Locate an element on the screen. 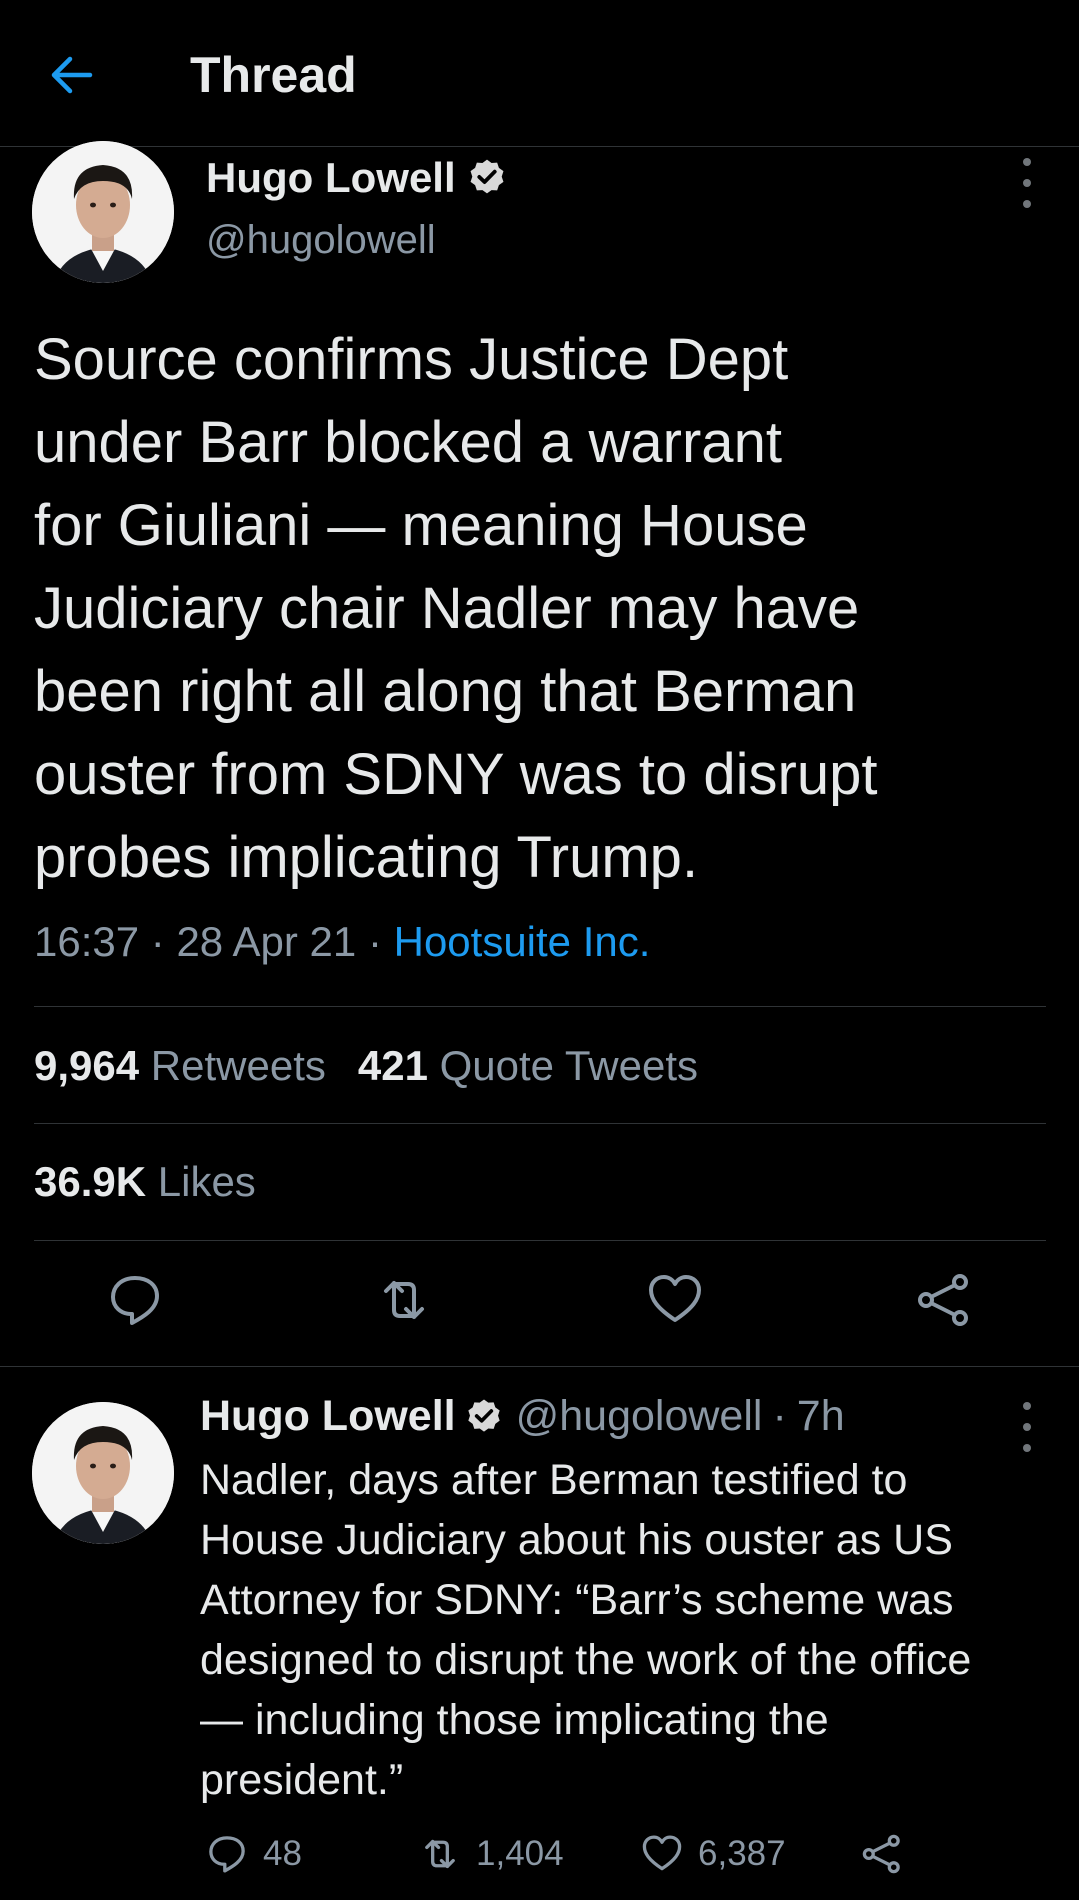 The height and width of the screenshot is (1900, 1079). back-button is located at coordinates (71, 75).